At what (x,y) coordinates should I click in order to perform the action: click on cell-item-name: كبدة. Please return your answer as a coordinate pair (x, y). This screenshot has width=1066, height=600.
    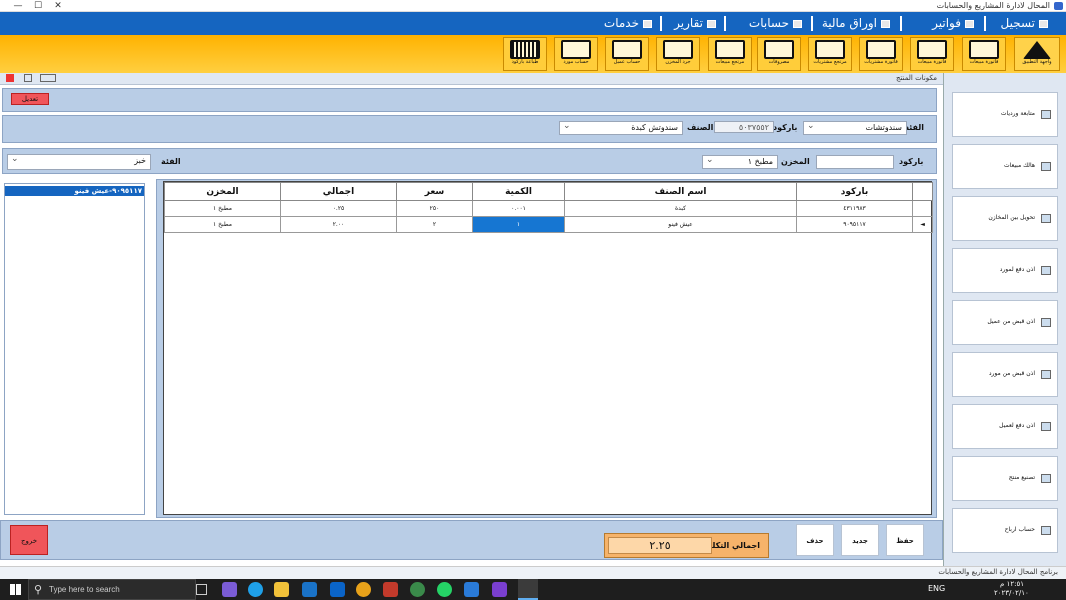
    Looking at the image, I should click on (680, 208).